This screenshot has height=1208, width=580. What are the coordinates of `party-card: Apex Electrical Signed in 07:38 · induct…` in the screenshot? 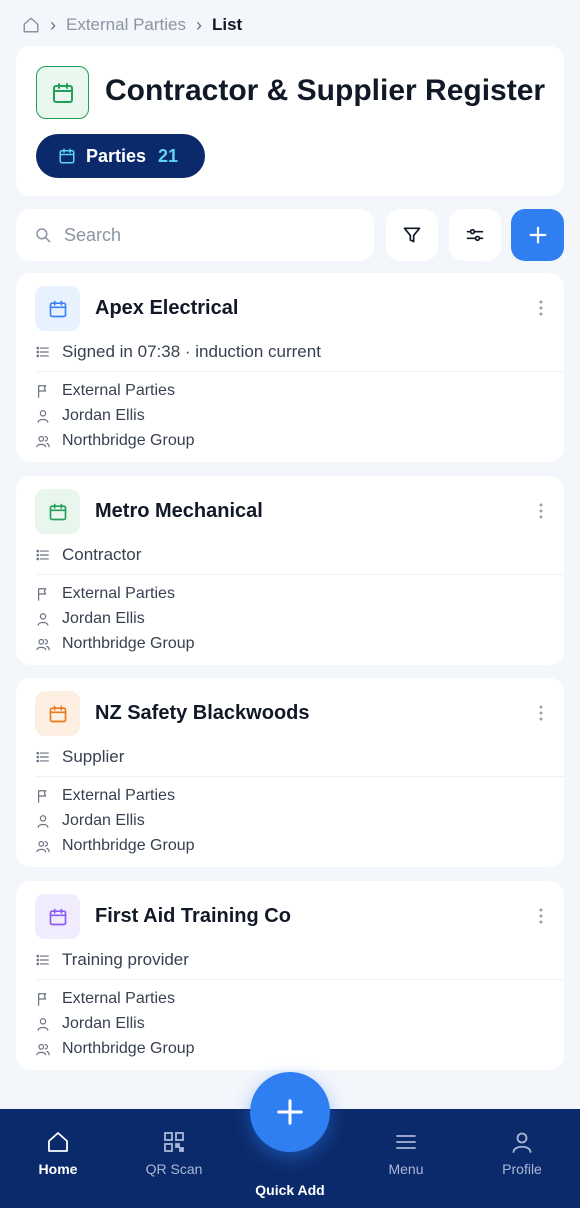 It's located at (290, 367).